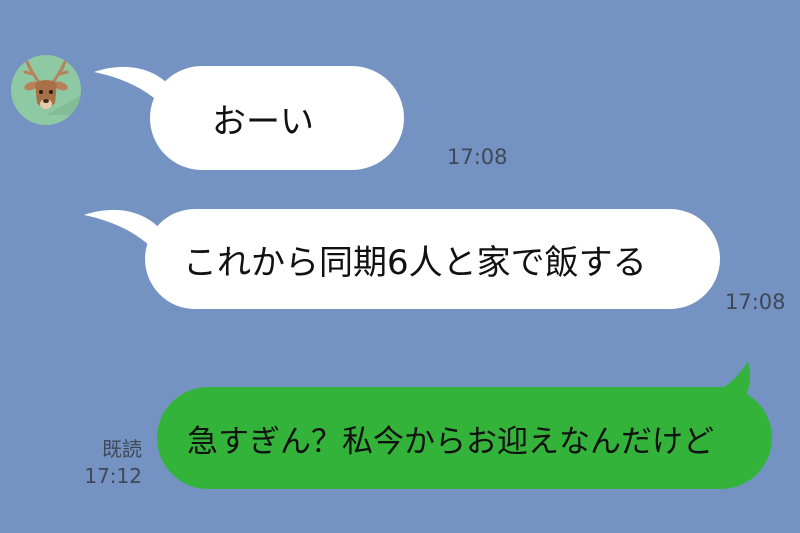 This screenshot has height=533, width=800. I want to click on deer-icon, so click(52, 87).